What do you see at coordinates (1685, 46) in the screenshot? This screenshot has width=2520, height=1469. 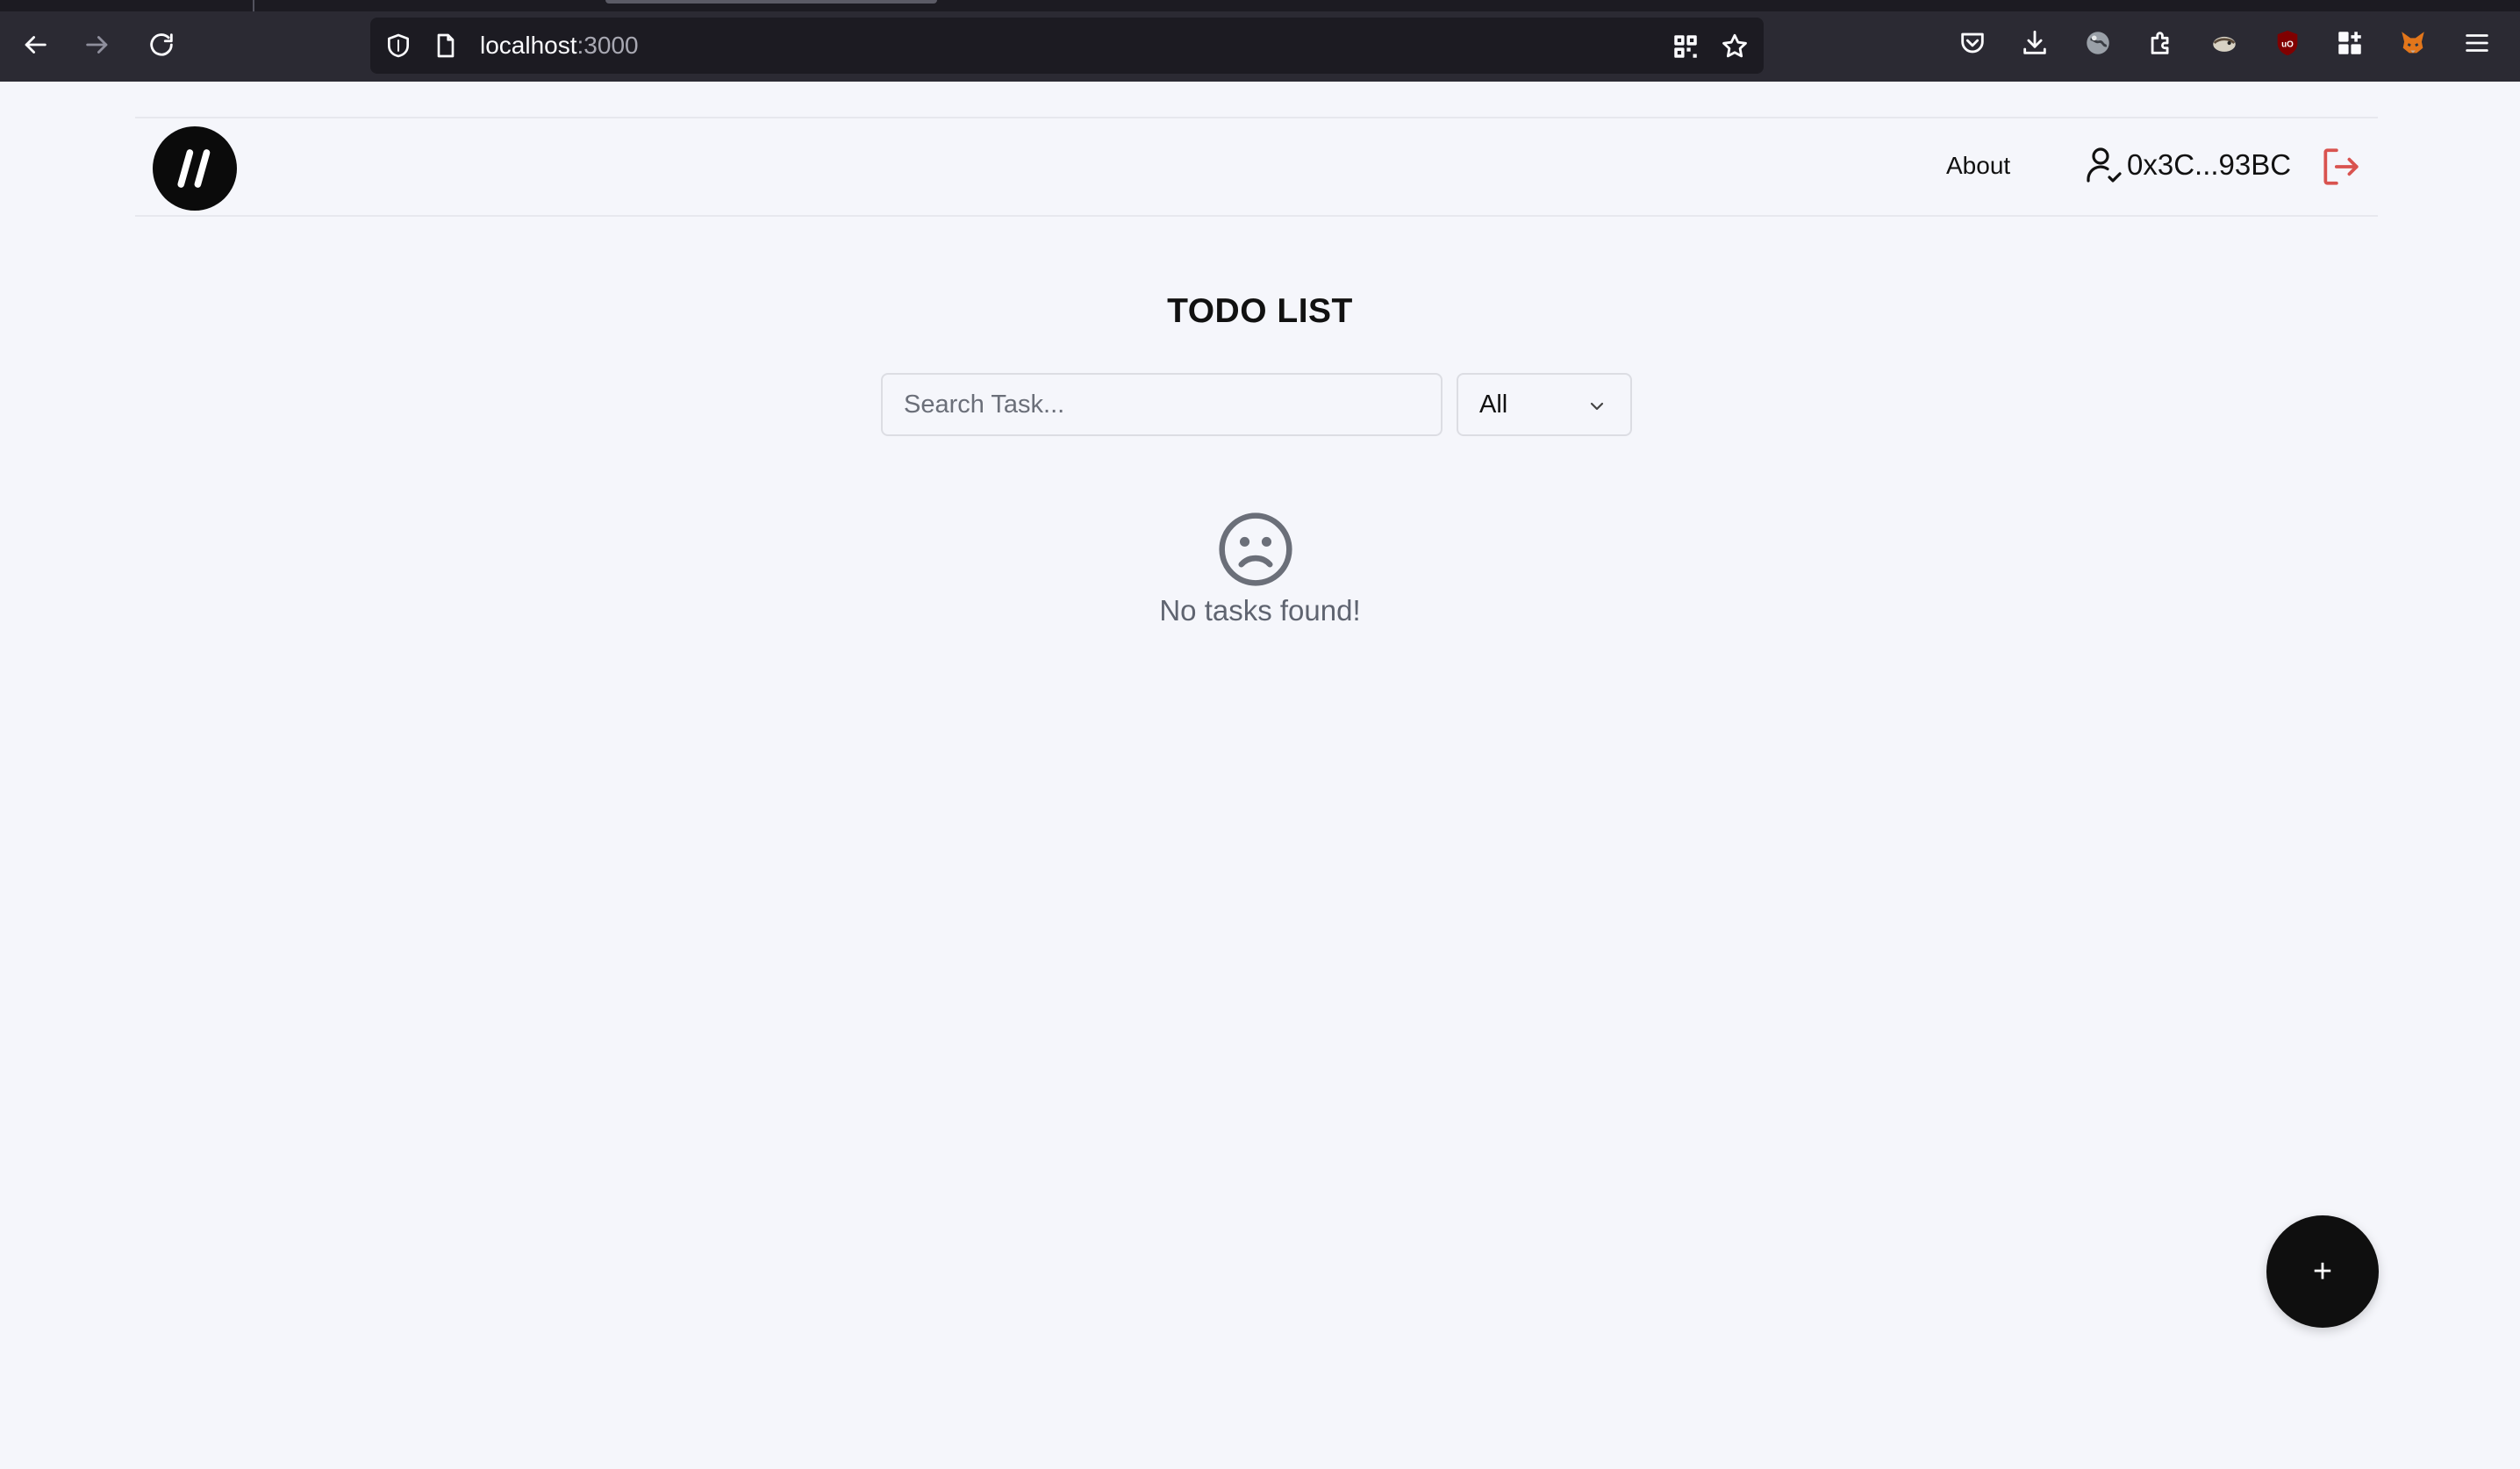 I see `qr-code-icon` at bounding box center [1685, 46].